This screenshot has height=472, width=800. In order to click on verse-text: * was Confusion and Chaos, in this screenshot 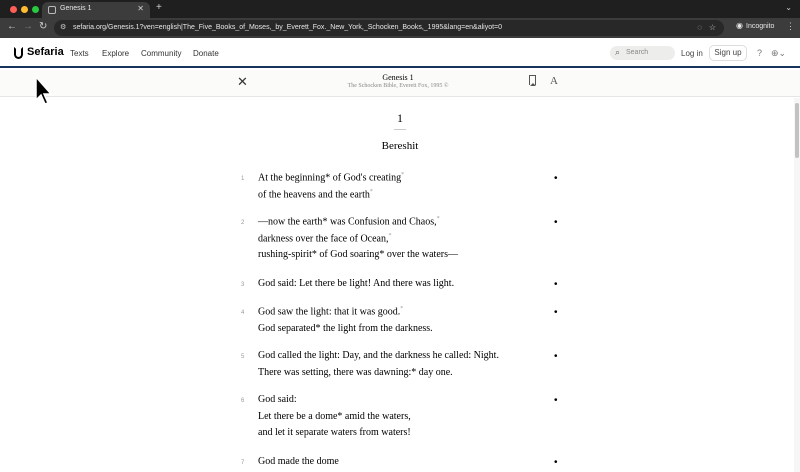, I will do `click(379, 222)`.